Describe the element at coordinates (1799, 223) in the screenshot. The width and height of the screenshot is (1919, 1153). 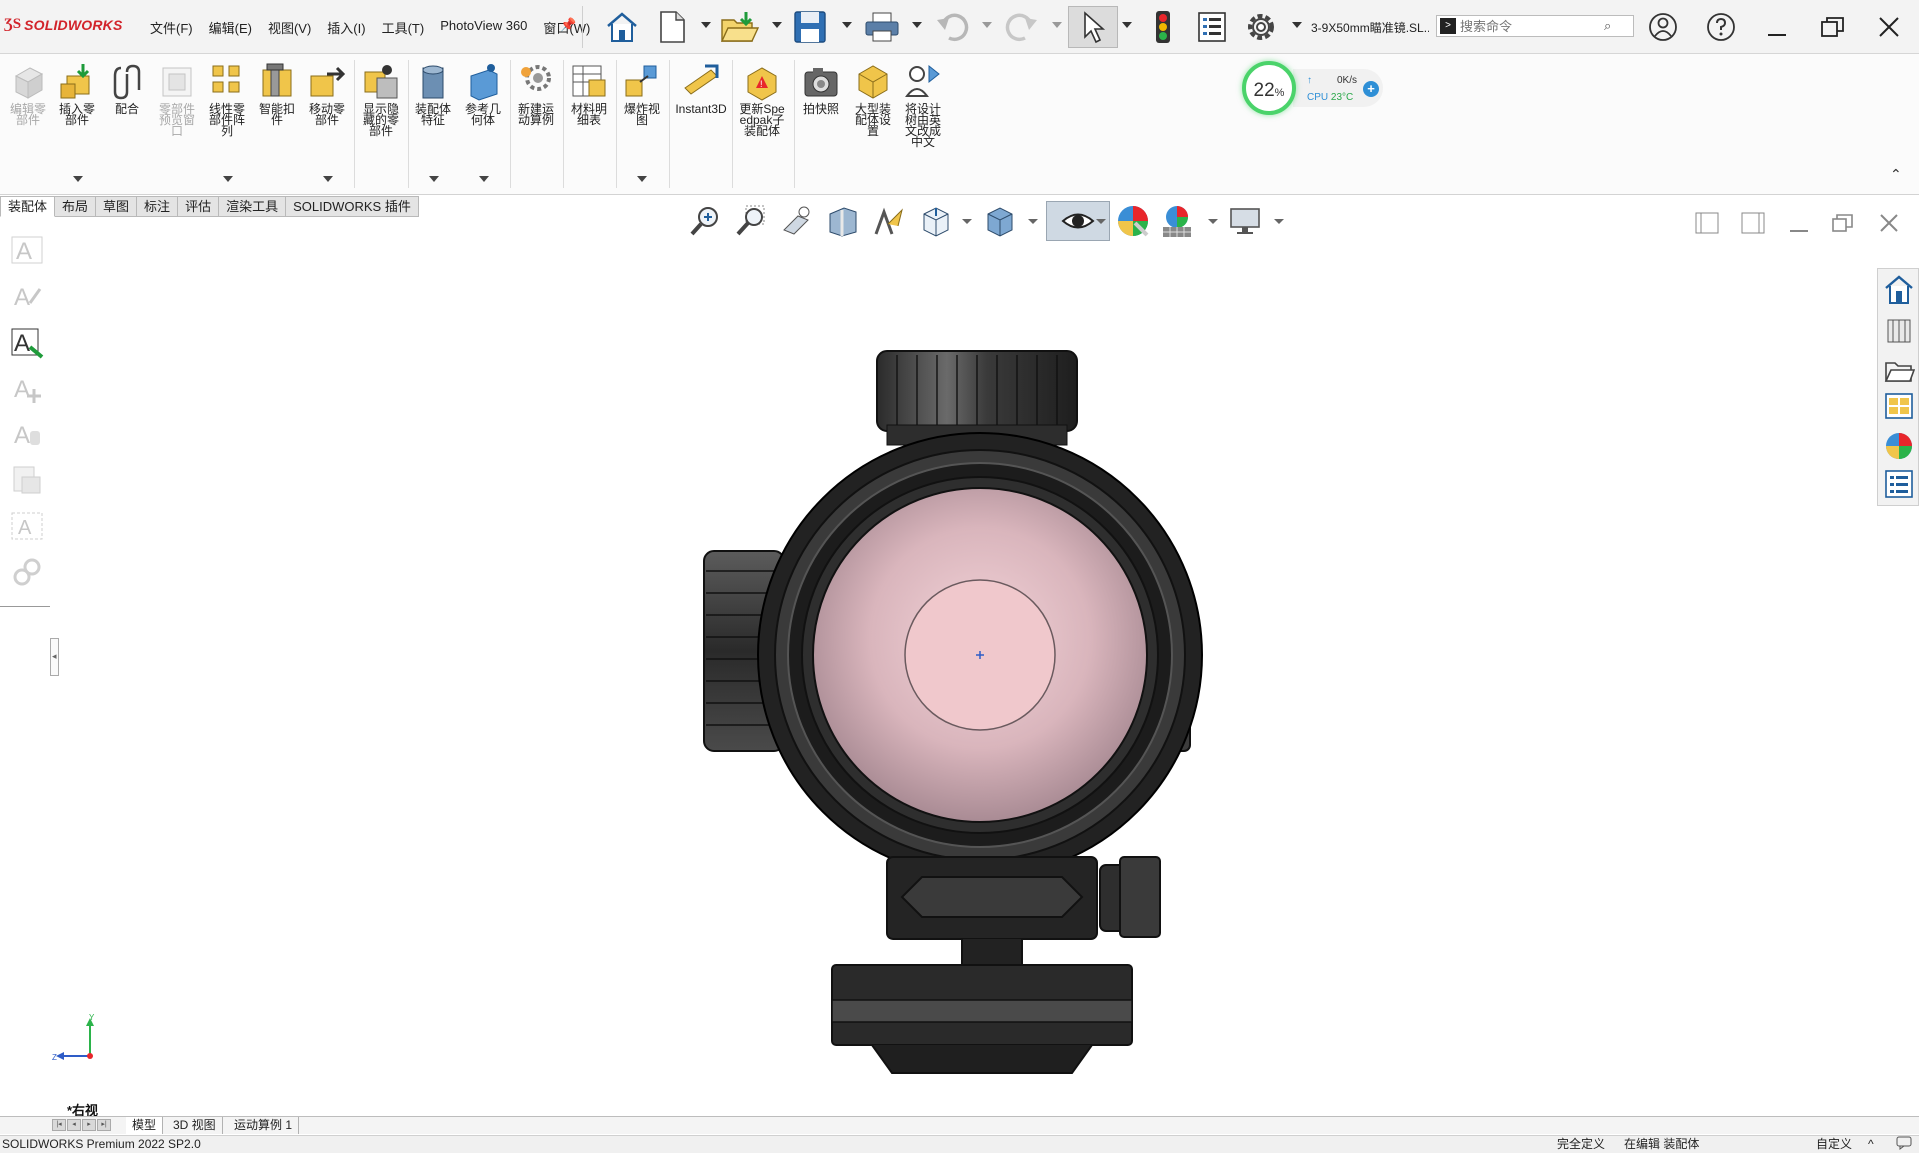
I see `viewport-minimize-icon` at that location.